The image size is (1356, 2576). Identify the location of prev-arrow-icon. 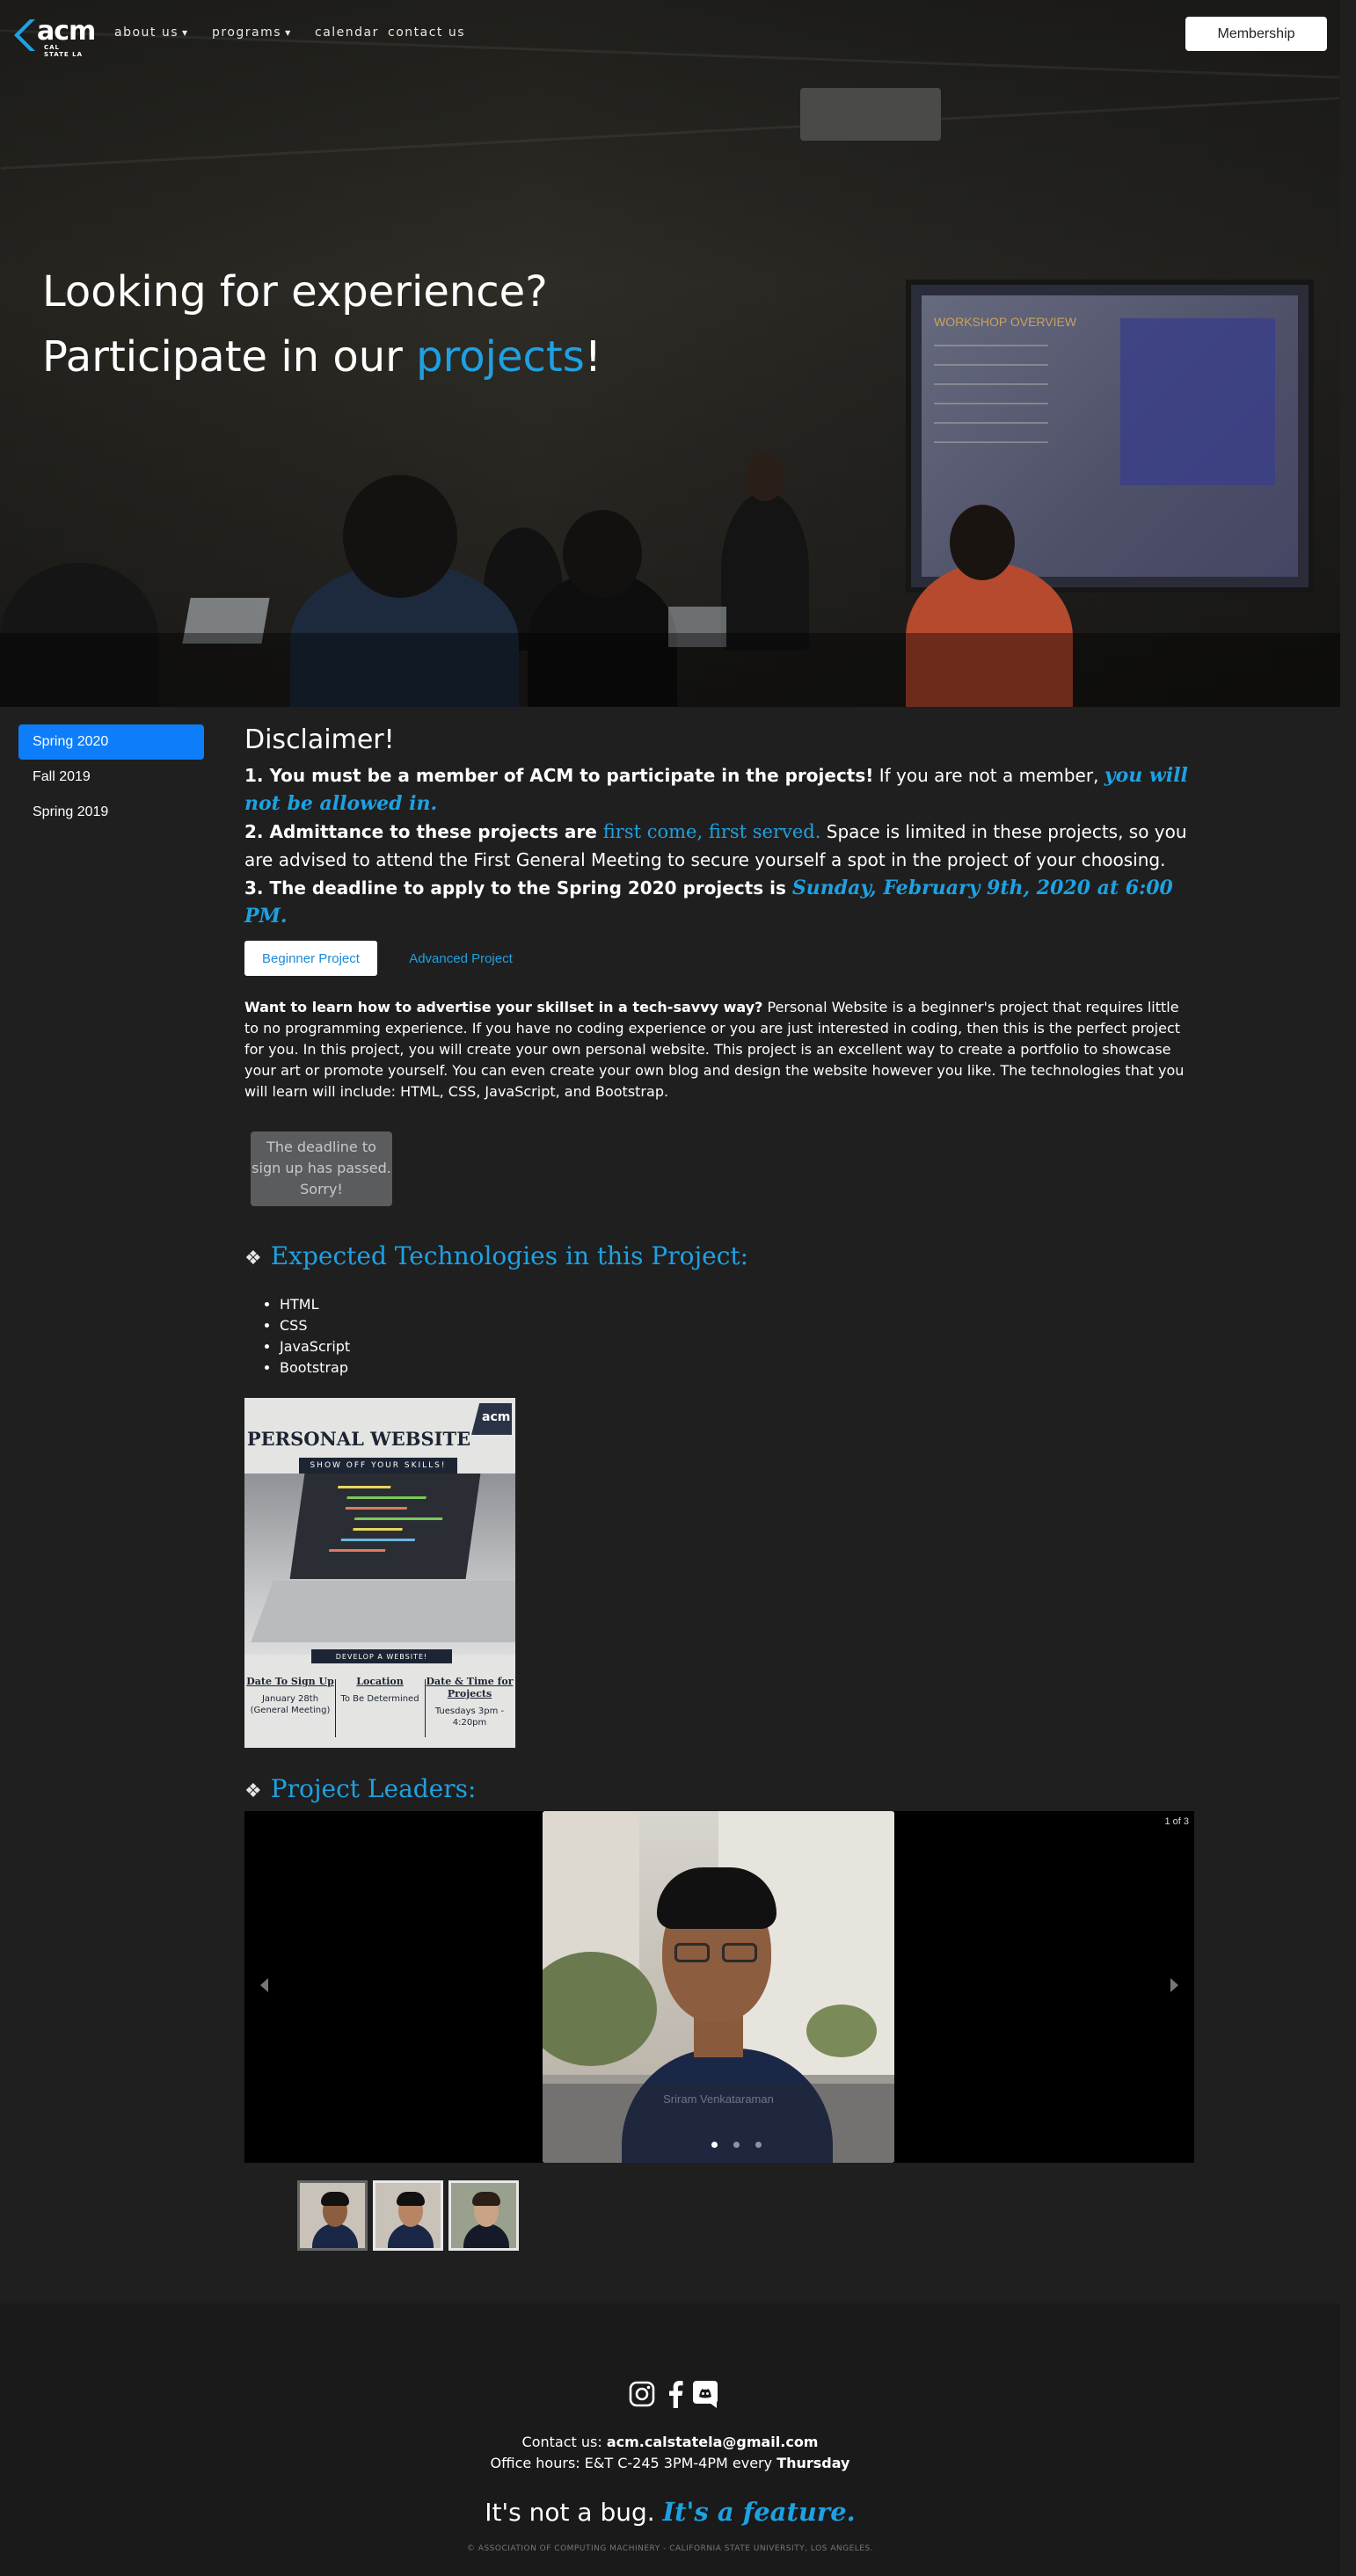
(264, 1985).